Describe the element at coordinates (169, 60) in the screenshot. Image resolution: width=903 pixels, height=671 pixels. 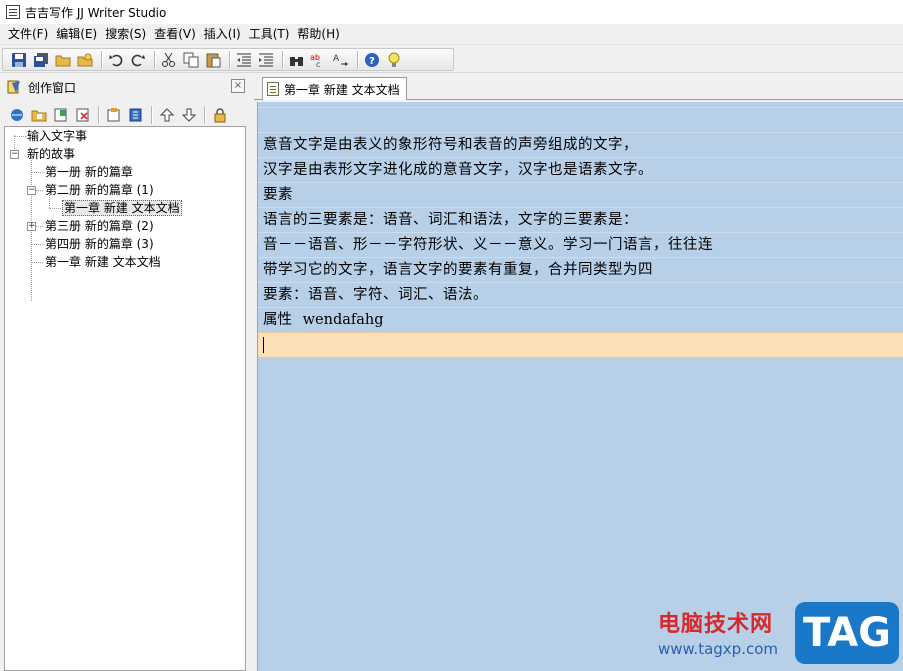
I see `cut-icon` at that location.